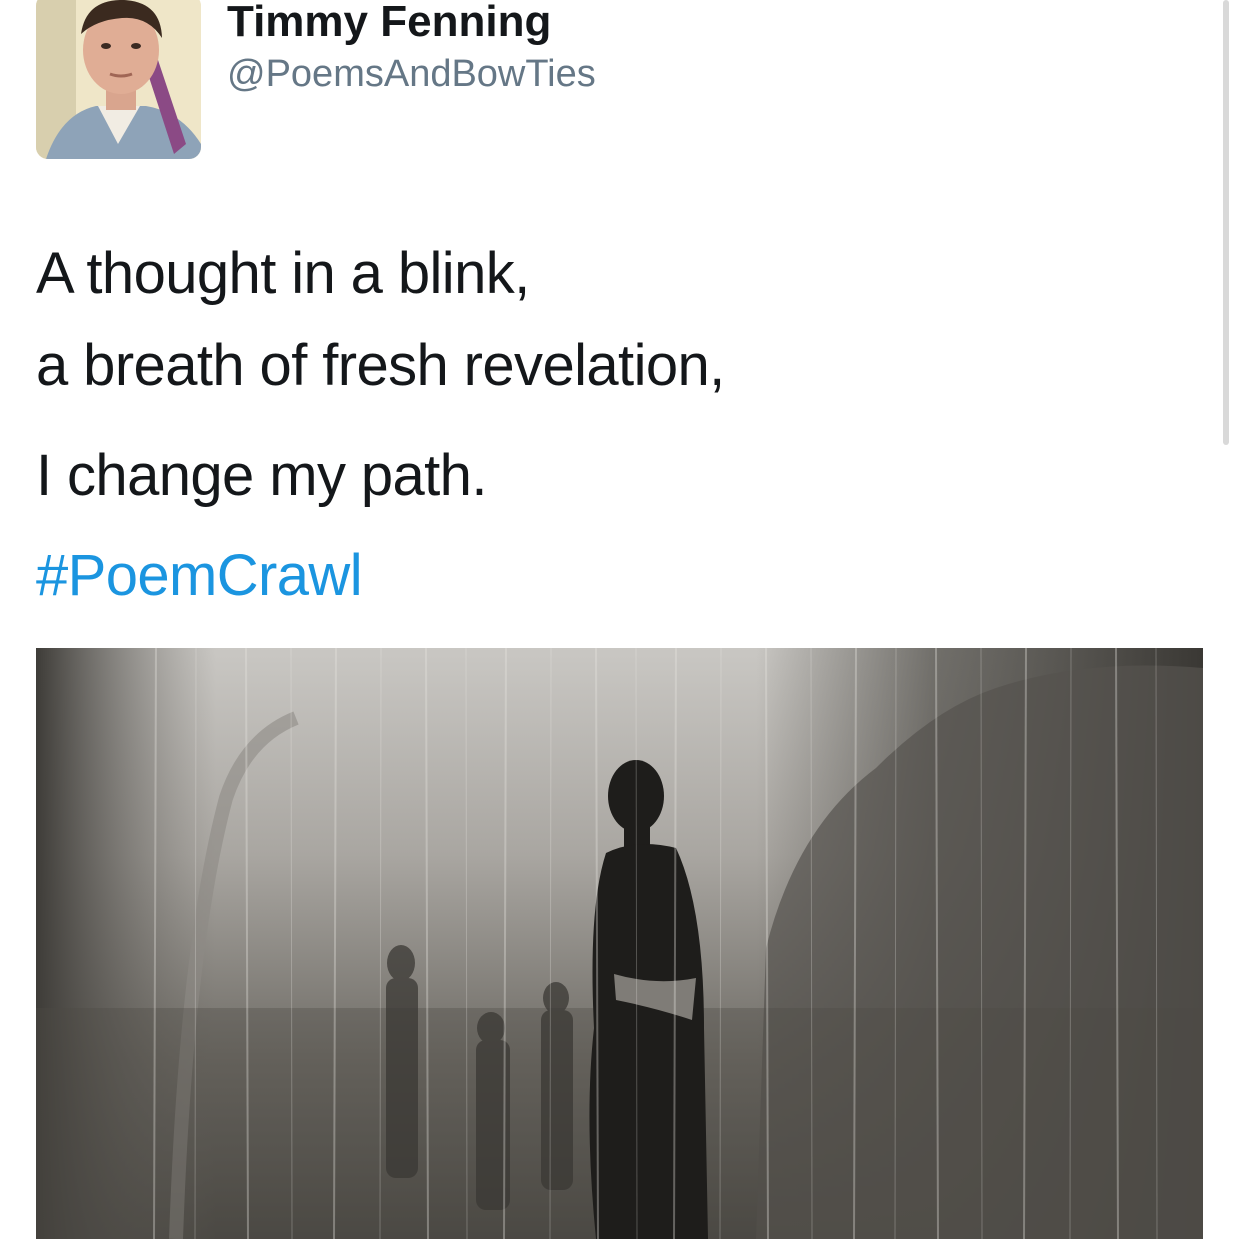 The height and width of the screenshot is (1239, 1239). What do you see at coordinates (1226, 222) in the screenshot?
I see `scrollbar` at bounding box center [1226, 222].